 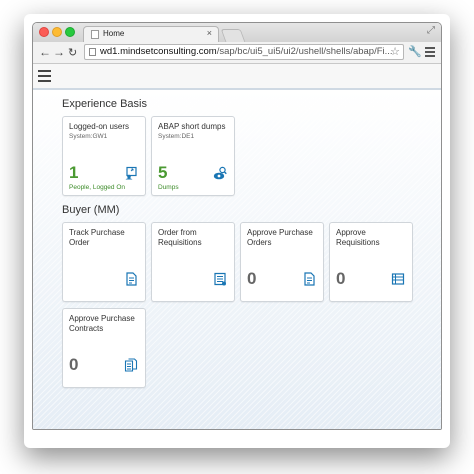 What do you see at coordinates (237, 77) in the screenshot?
I see `app-header` at bounding box center [237, 77].